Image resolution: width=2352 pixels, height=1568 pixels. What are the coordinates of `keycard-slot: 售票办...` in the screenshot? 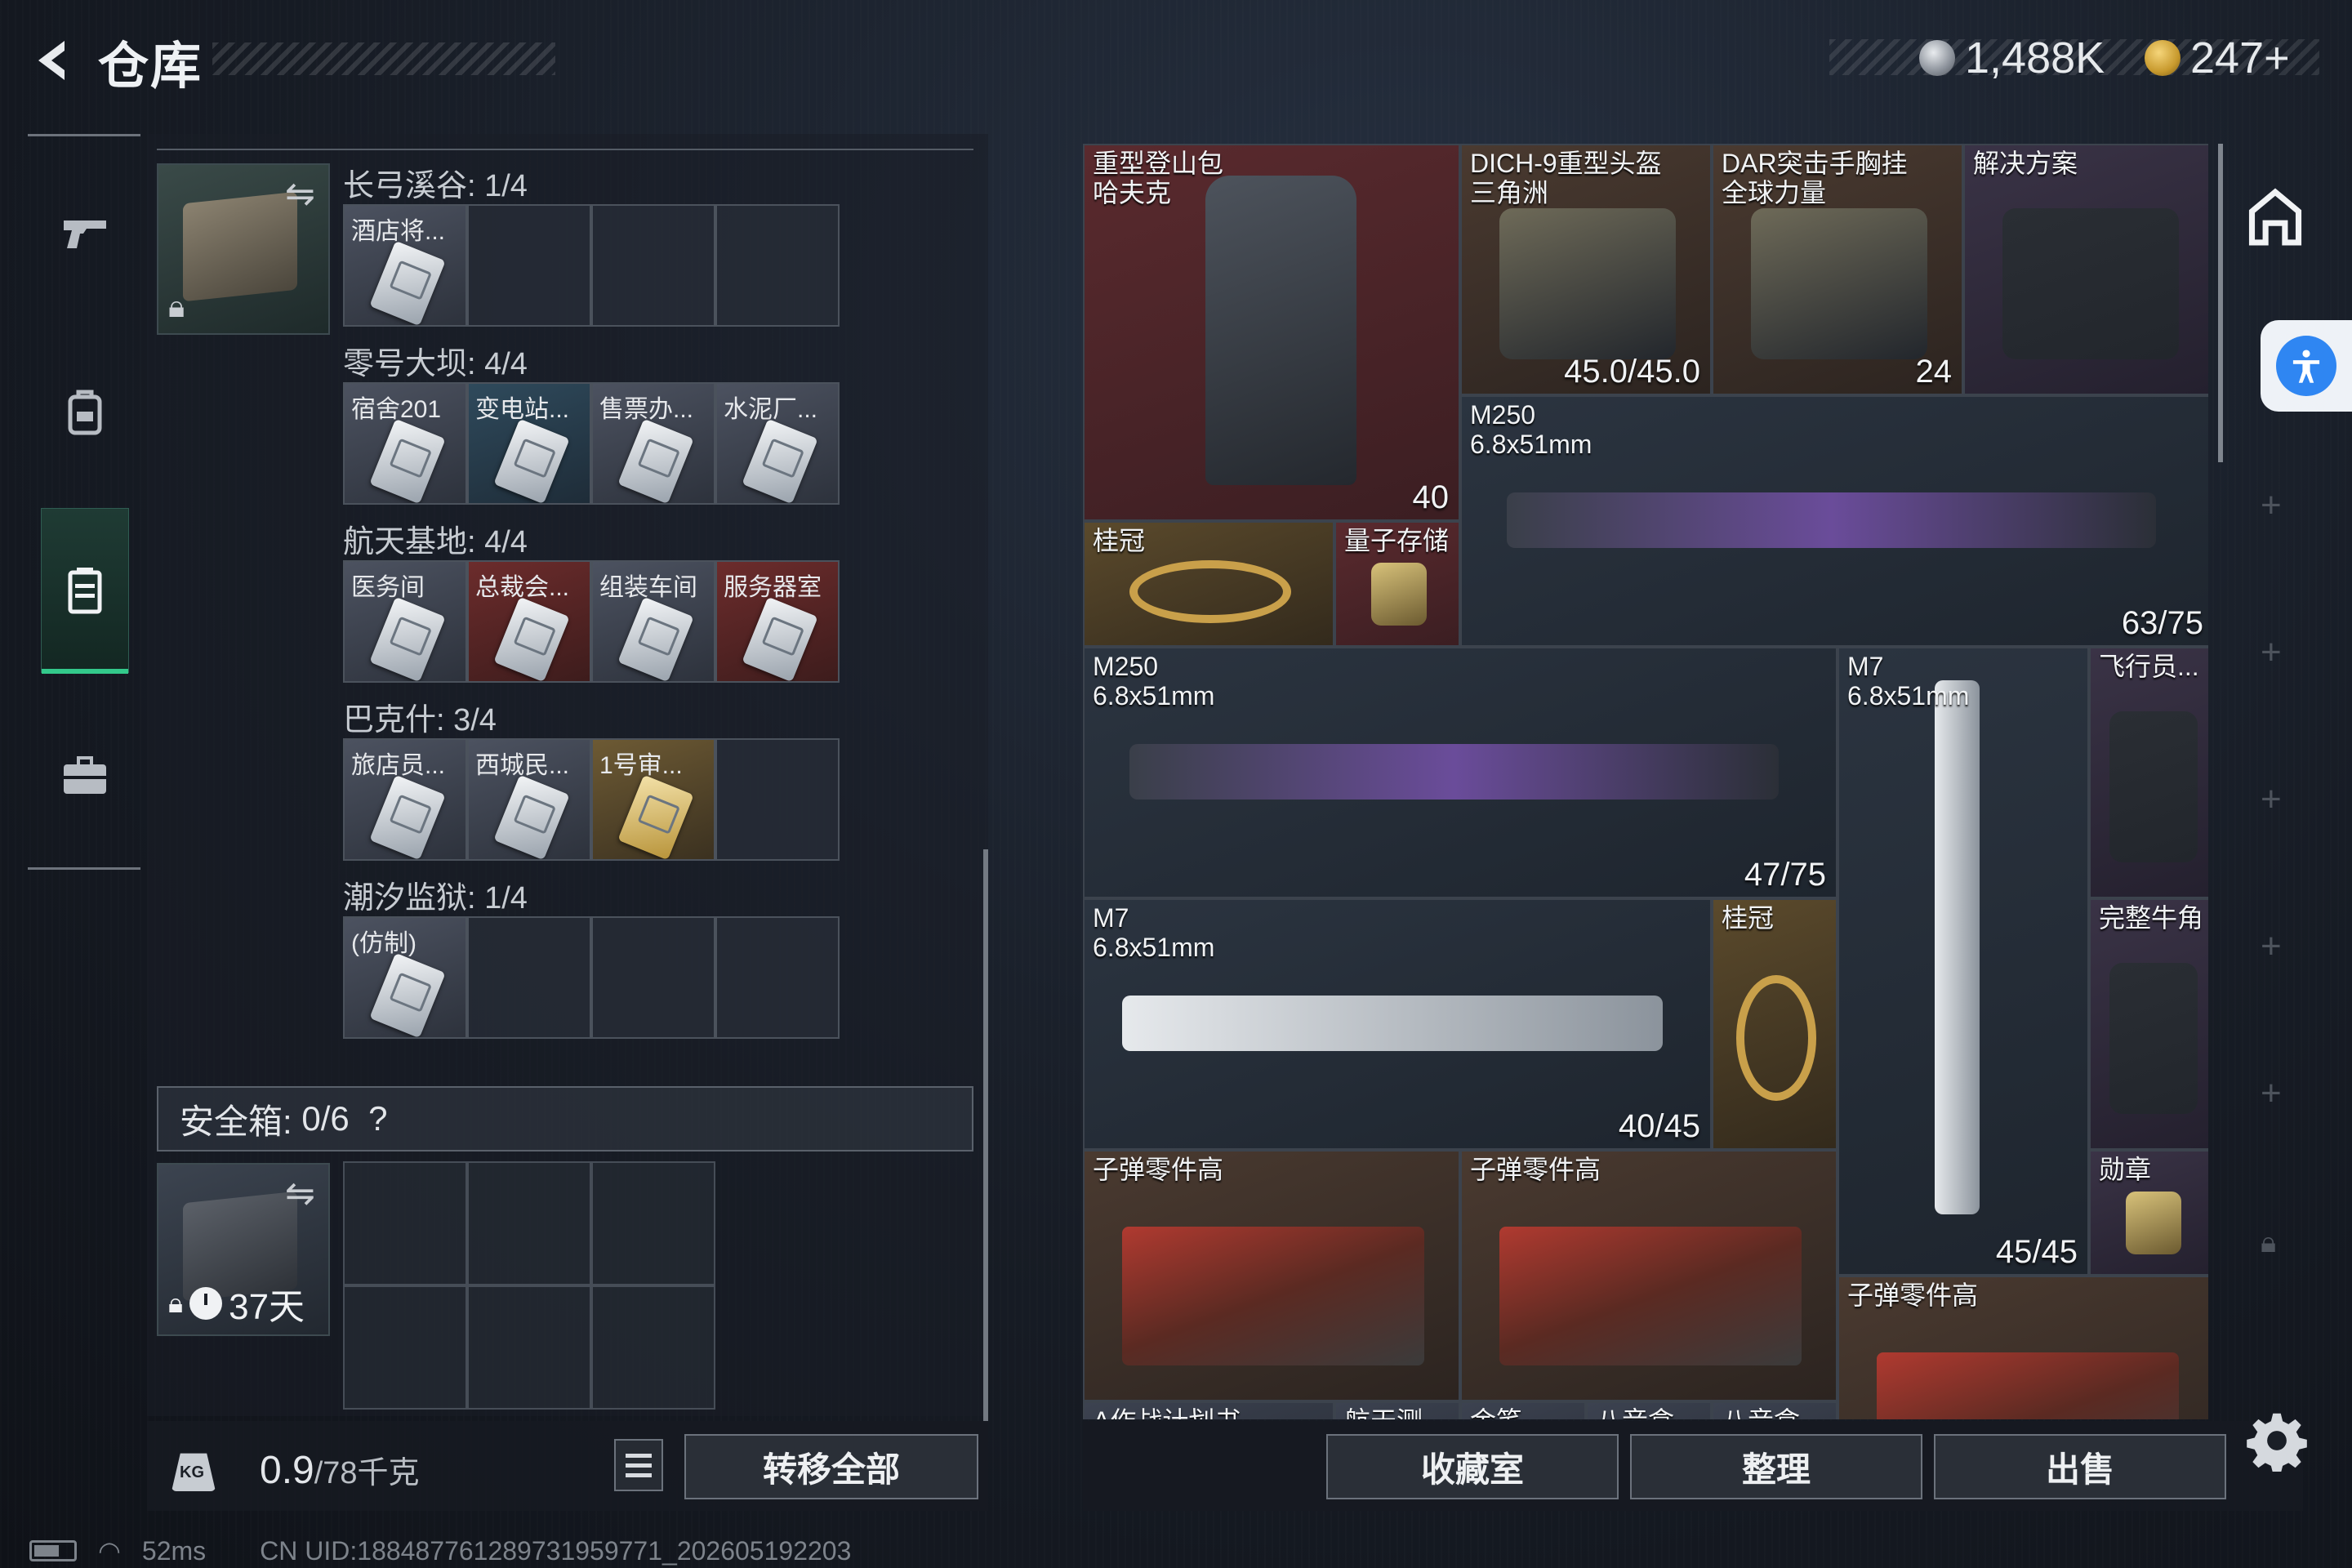 It's located at (653, 443).